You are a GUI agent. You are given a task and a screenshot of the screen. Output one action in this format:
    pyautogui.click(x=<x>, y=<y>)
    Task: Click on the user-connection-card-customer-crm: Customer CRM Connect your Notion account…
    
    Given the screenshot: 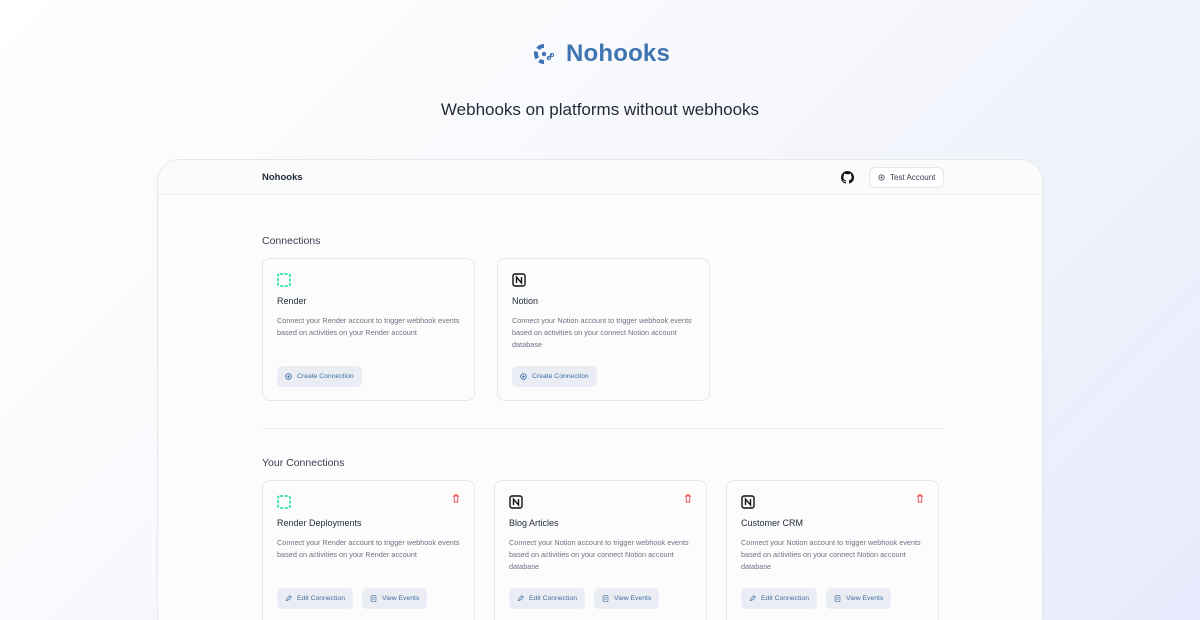 What is the action you would take?
    pyautogui.click(x=832, y=550)
    